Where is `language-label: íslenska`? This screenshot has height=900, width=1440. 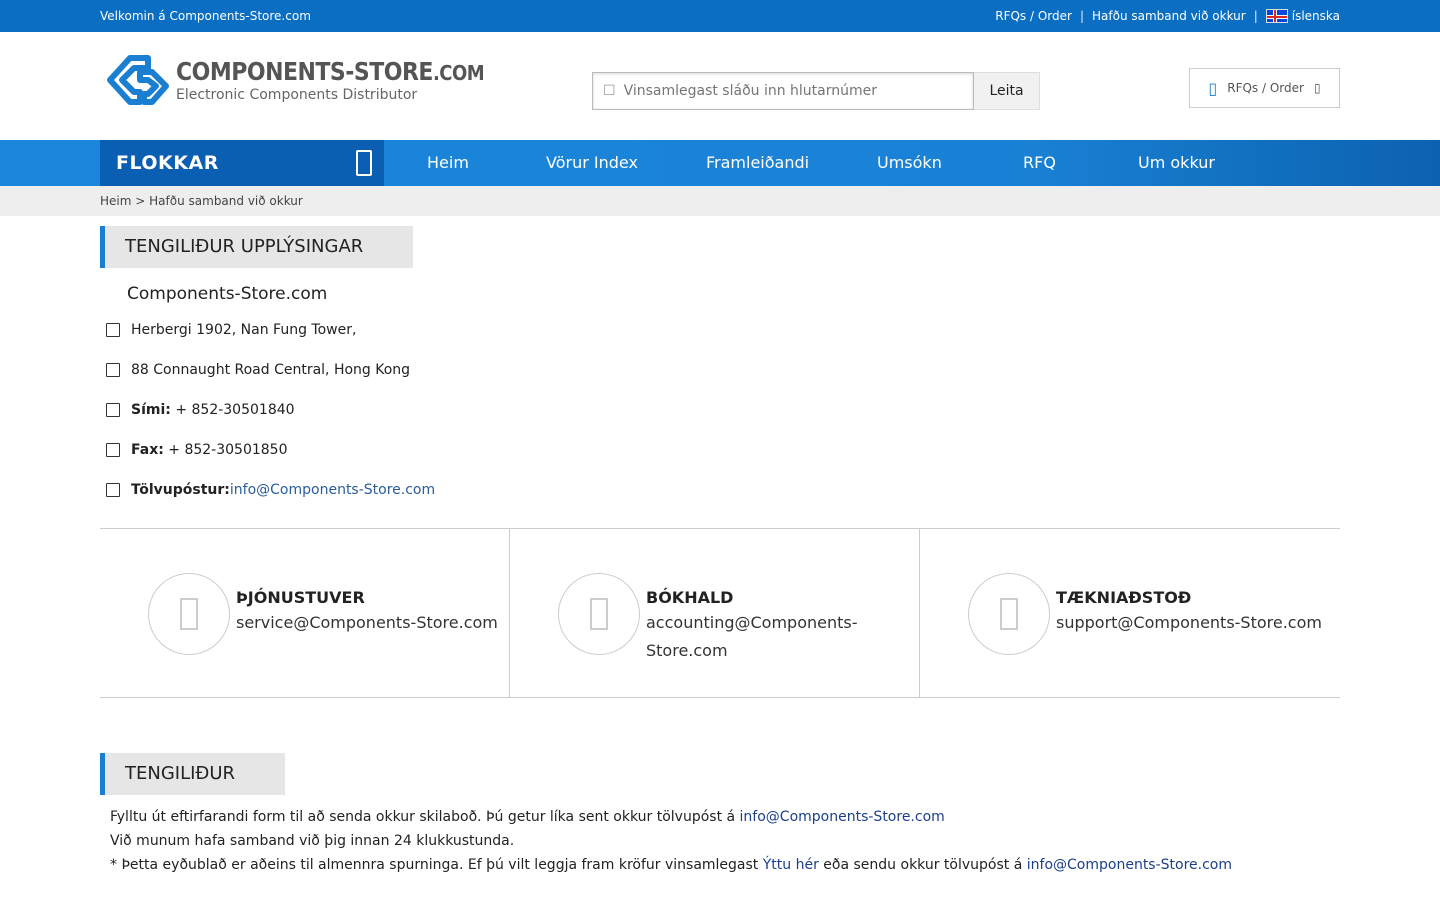
language-label: íslenska is located at coordinates (1315, 15).